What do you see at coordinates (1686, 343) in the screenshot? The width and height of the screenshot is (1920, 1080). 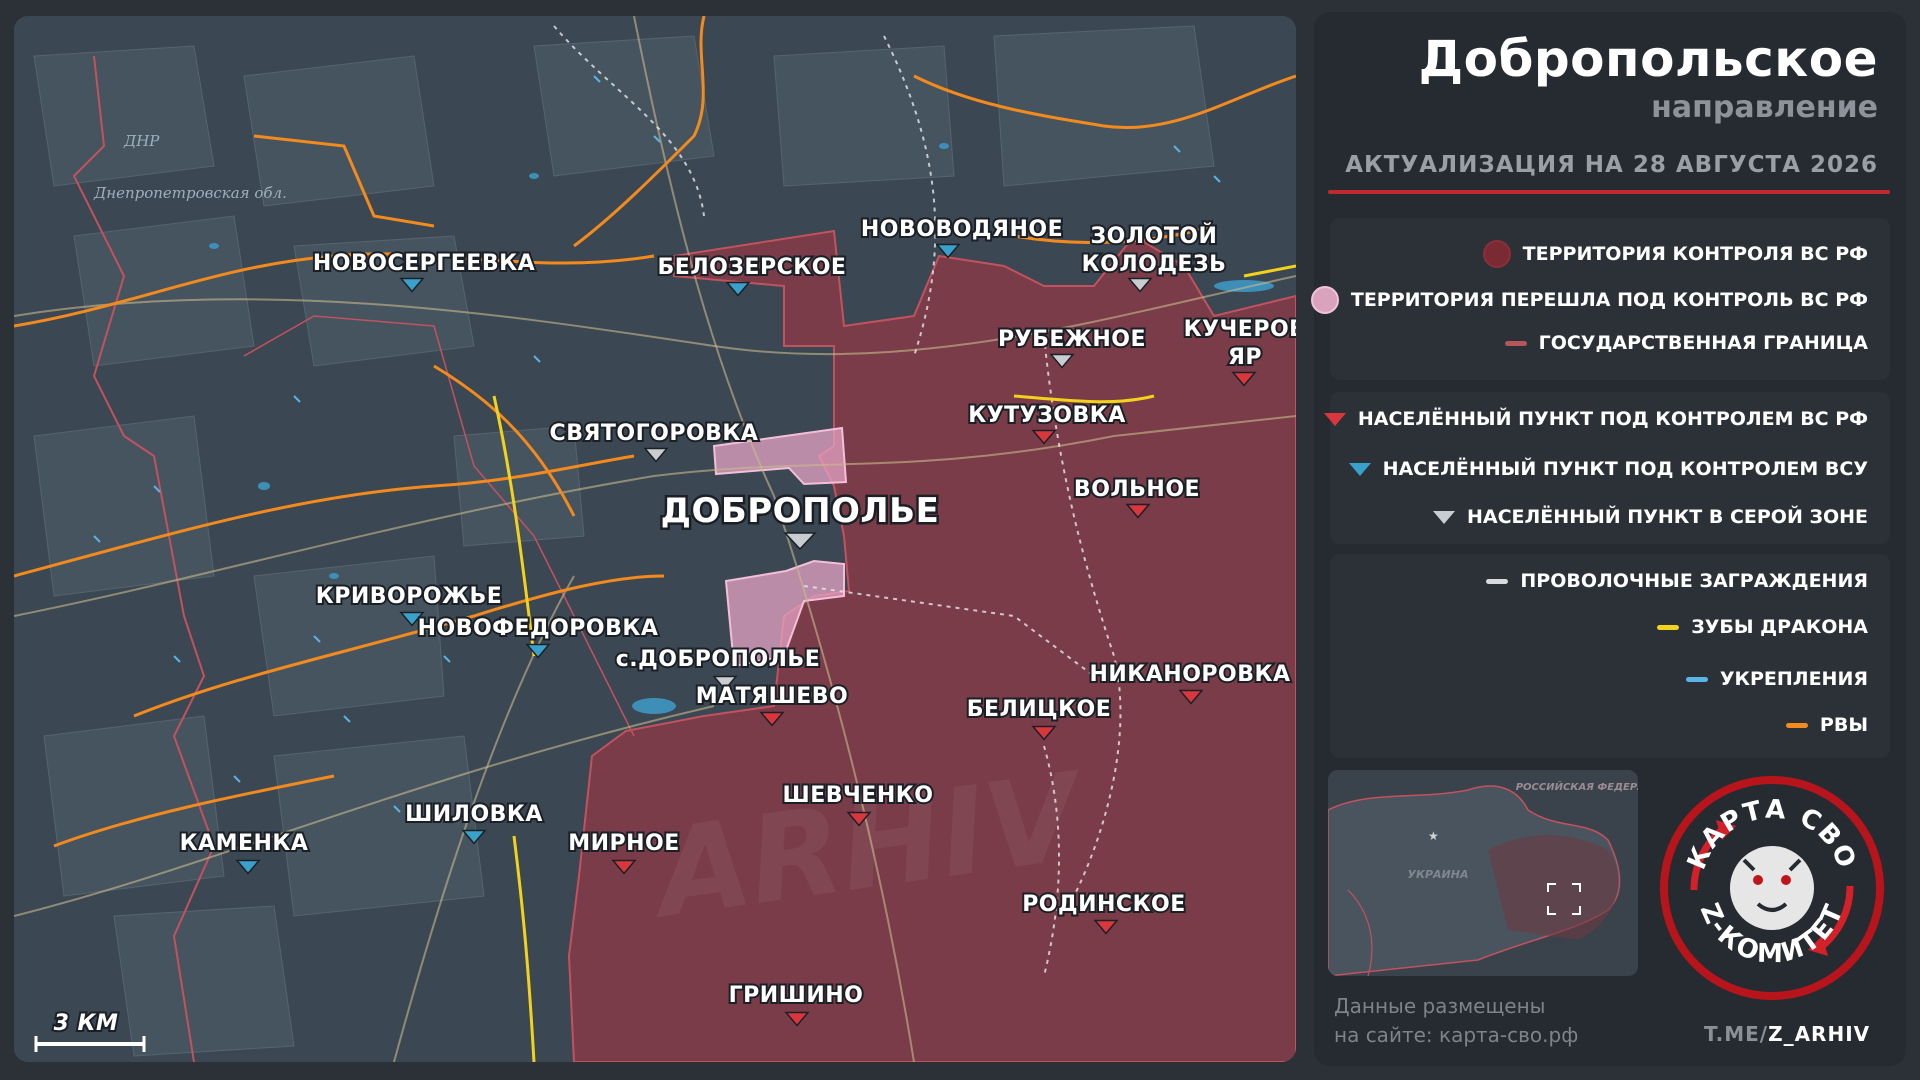 I see `legend-state-border: ГОСУДАРСТВЕННАЯ ГРАНИЦА` at bounding box center [1686, 343].